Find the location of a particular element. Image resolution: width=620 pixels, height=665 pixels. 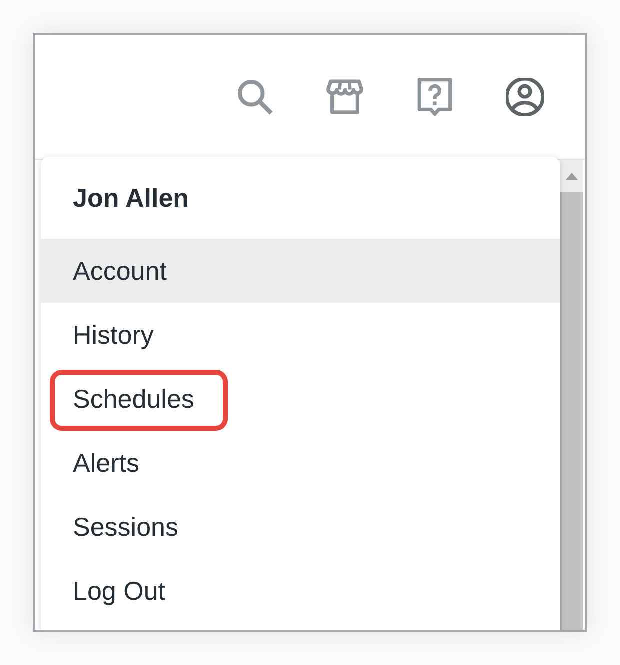

triangle-up-icon is located at coordinates (572, 176).